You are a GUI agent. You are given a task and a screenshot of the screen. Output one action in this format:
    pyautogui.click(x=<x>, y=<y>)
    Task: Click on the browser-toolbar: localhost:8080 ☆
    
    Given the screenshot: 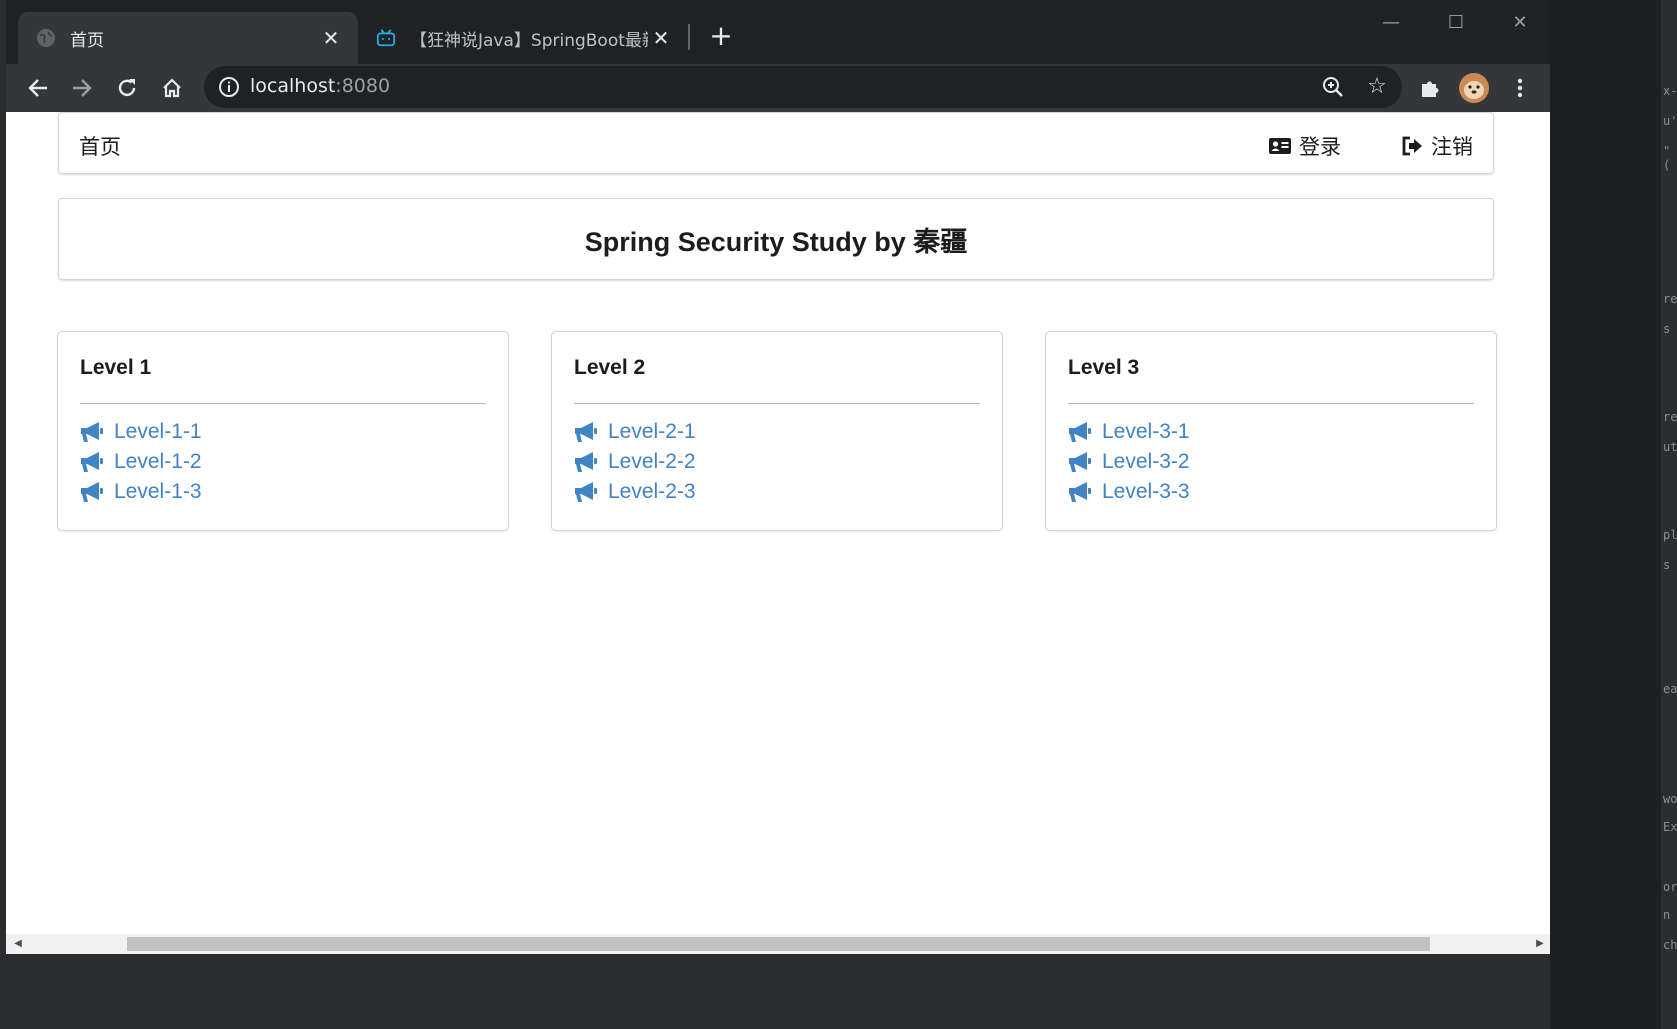 What is the action you would take?
    pyautogui.click(x=778, y=88)
    